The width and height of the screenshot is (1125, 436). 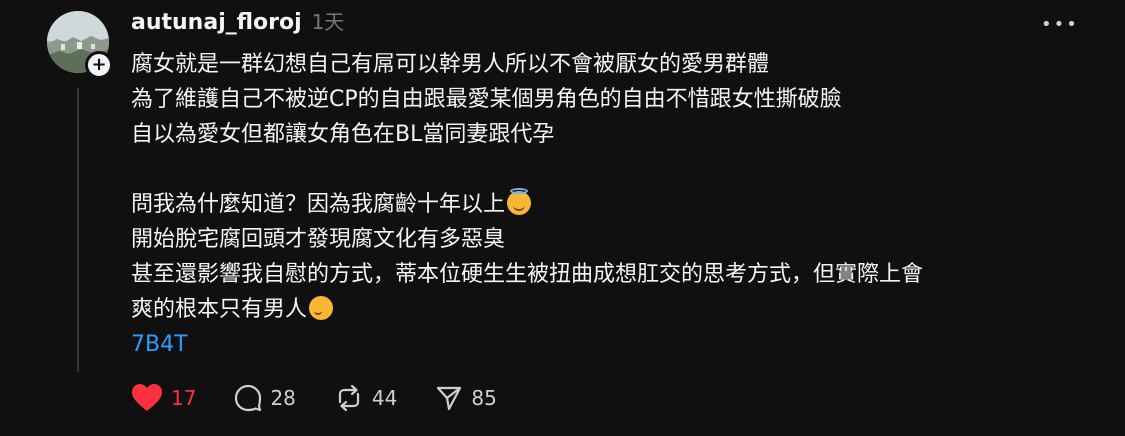 What do you see at coordinates (365, 398) in the screenshot?
I see `repost-button: 44` at bounding box center [365, 398].